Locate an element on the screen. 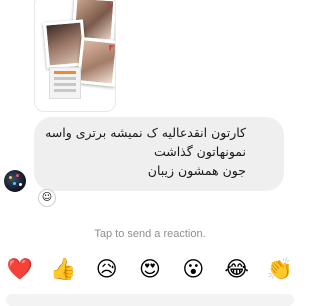 Image resolution: width=320 pixels, height=306 pixels. reaction-heart-eyes: 😍 is located at coordinates (150, 269).